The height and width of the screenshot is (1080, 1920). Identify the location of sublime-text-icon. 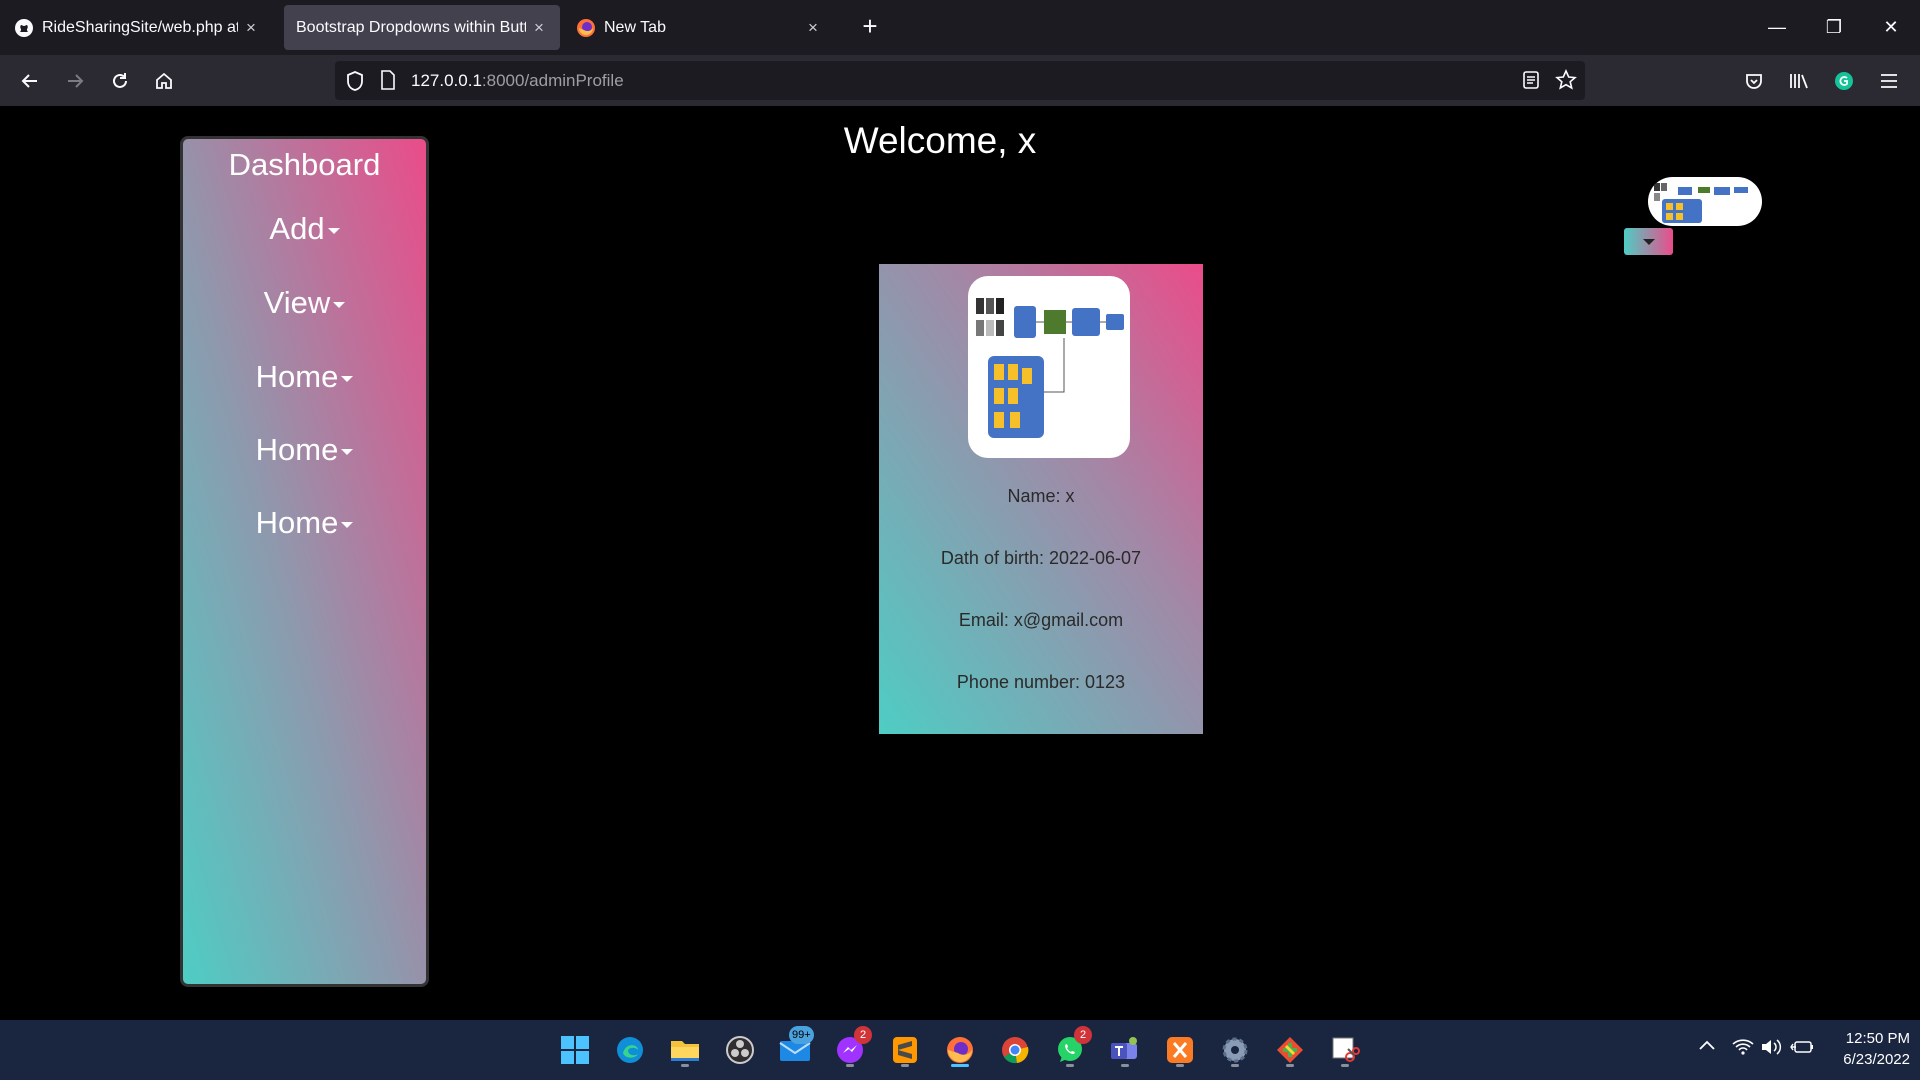
(905, 1050).